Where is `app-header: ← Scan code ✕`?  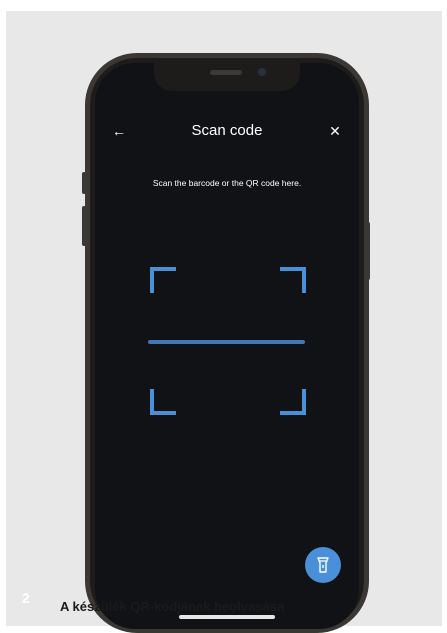
app-header: ← Scan code ✕ is located at coordinates (227, 134).